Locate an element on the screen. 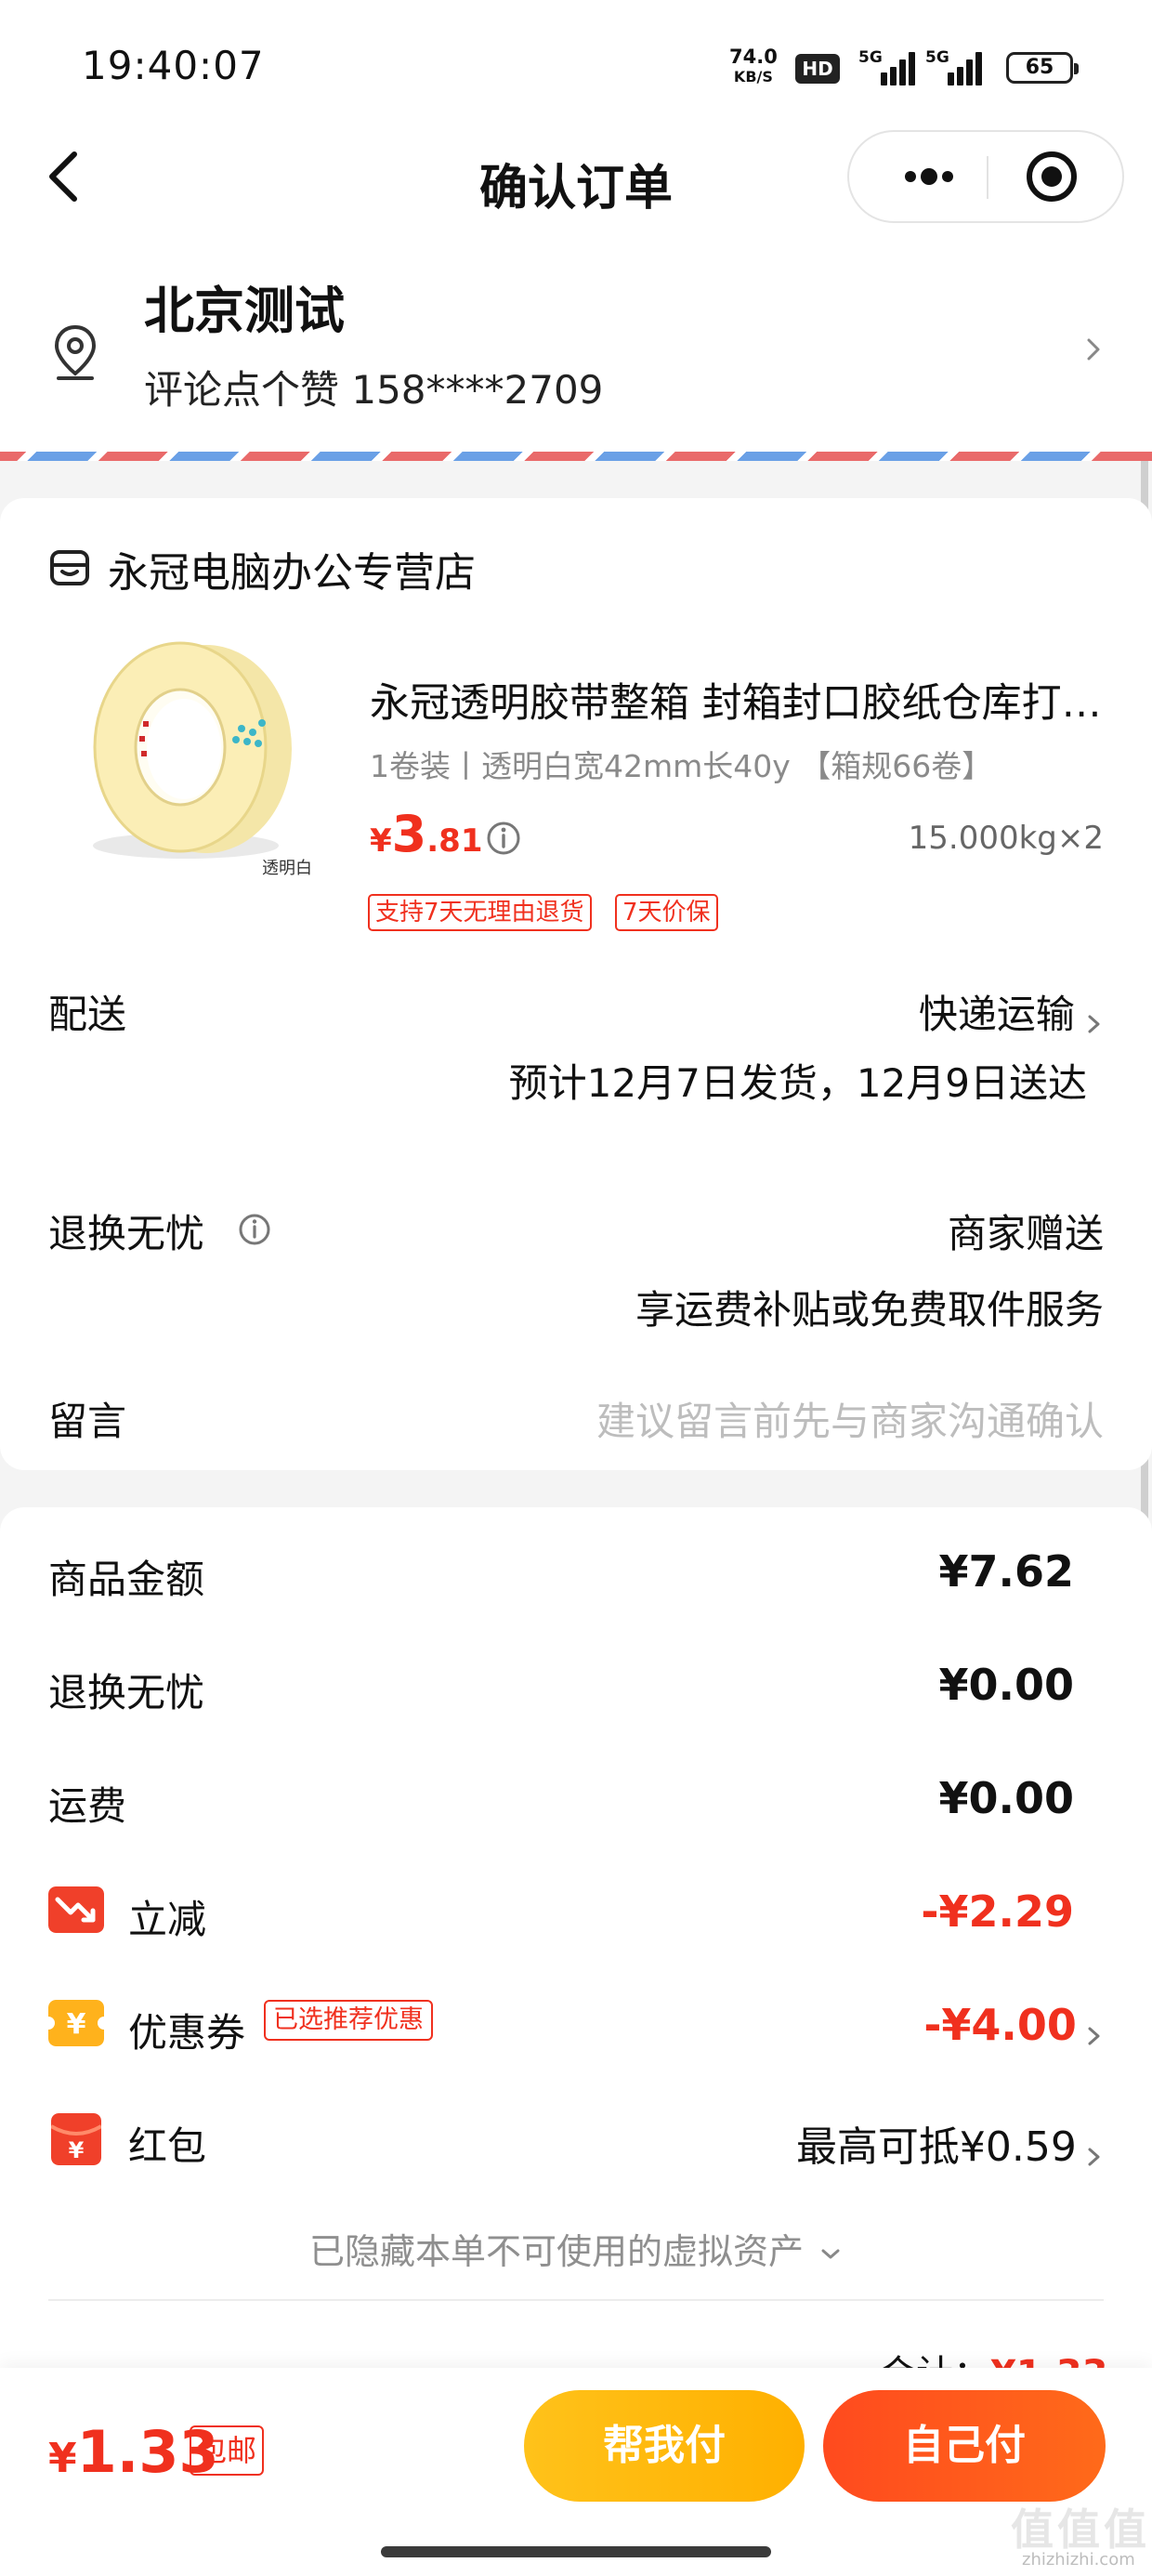 This screenshot has height=2576, width=1152. return-service-value: 商家赠送 is located at coordinates (1025, 1233).